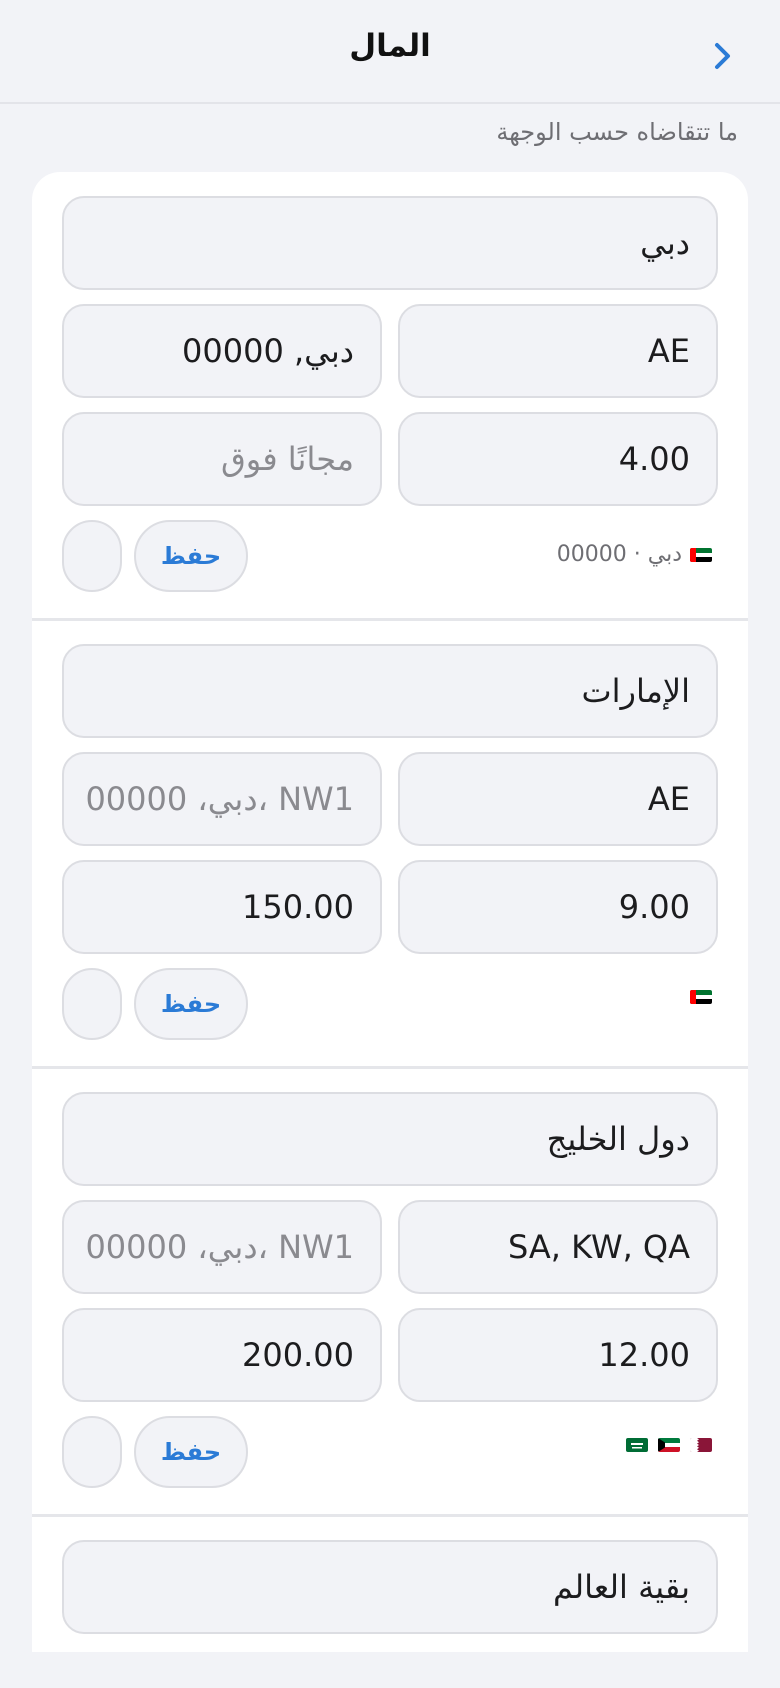 Image resolution: width=780 pixels, height=1688 pixels. Describe the element at coordinates (390, 243) in the screenshot. I see `zone-name-field: دبي` at that location.